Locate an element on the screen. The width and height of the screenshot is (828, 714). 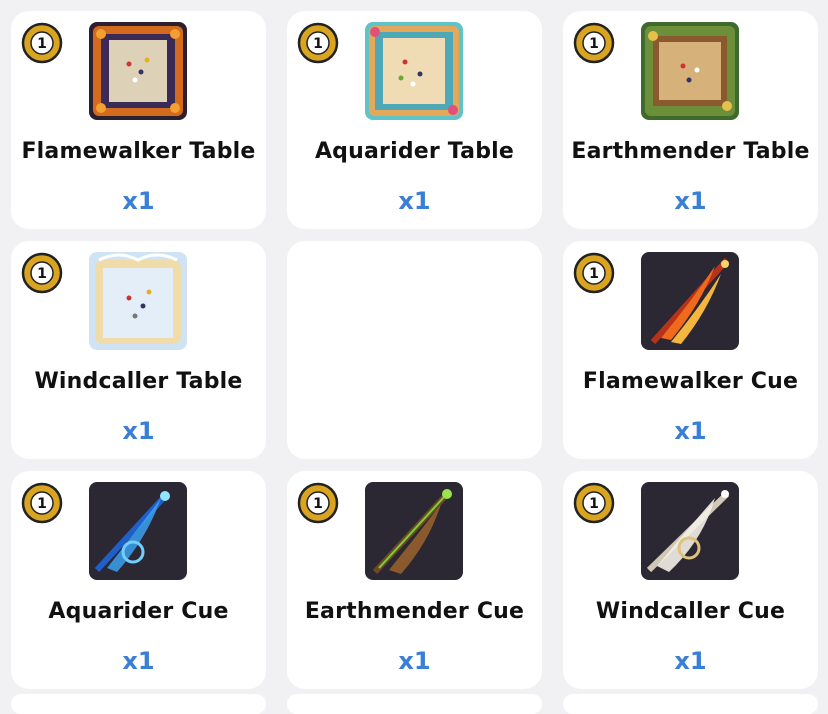
aquarider-cue-image is located at coordinates (138, 531).